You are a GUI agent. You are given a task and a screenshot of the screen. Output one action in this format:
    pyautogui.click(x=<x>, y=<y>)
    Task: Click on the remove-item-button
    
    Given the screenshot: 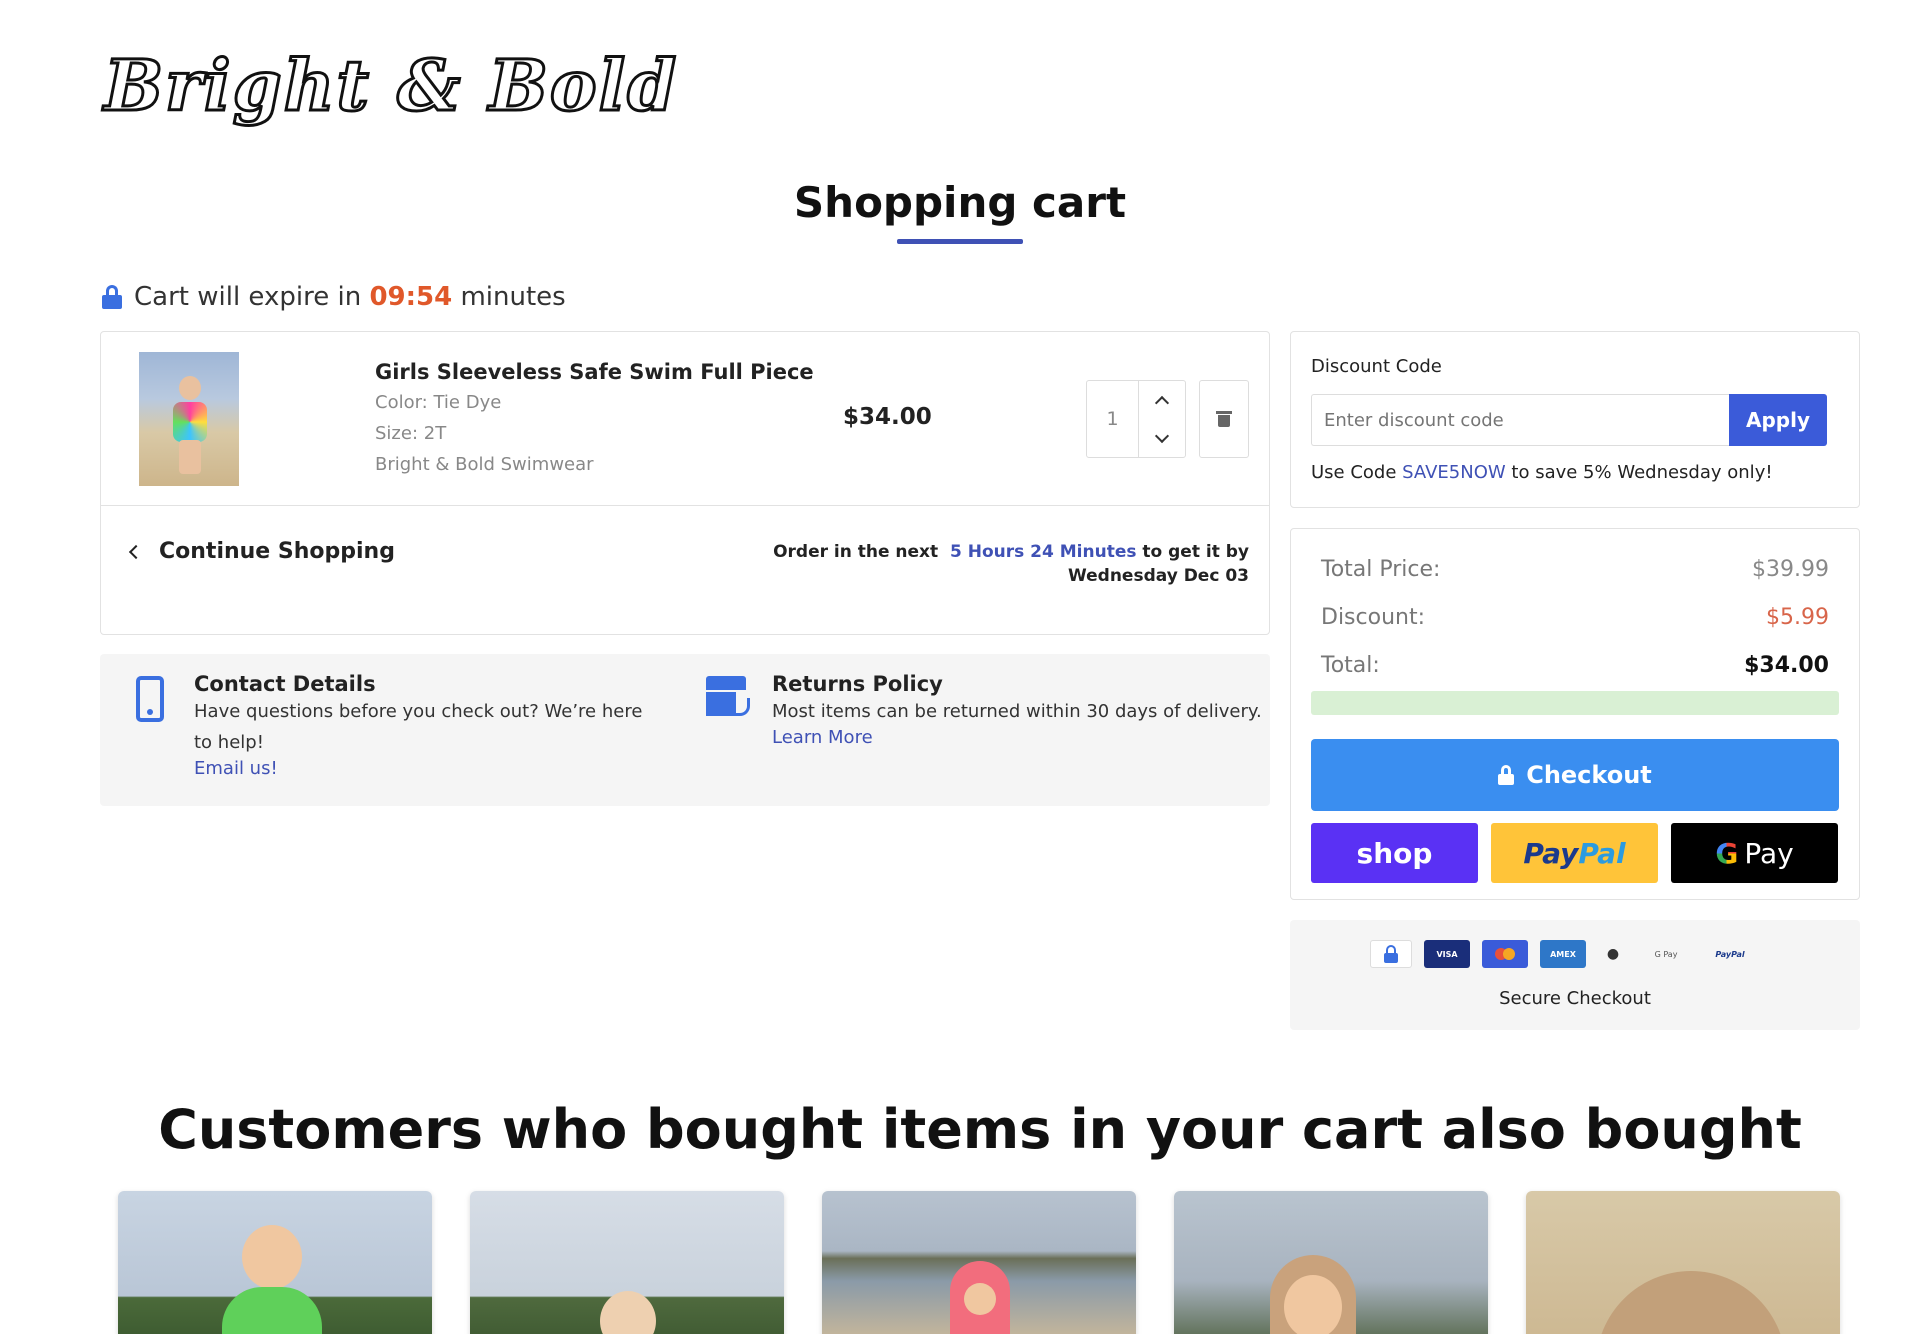 What is the action you would take?
    pyautogui.click(x=1224, y=419)
    